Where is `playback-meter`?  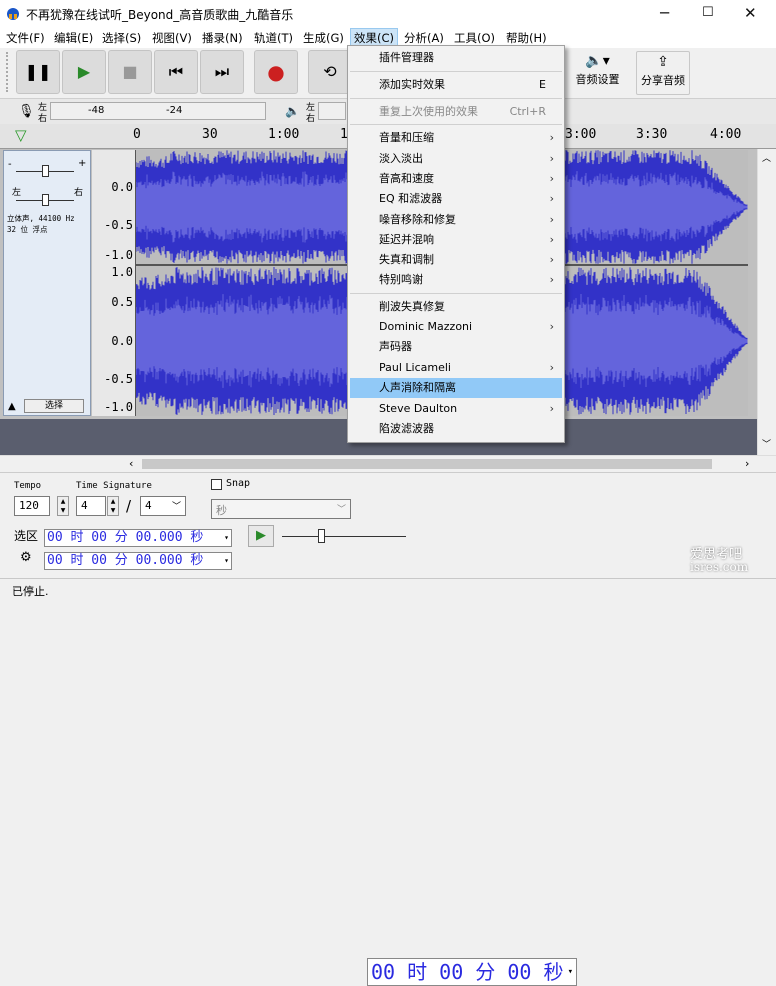 playback-meter is located at coordinates (332, 111).